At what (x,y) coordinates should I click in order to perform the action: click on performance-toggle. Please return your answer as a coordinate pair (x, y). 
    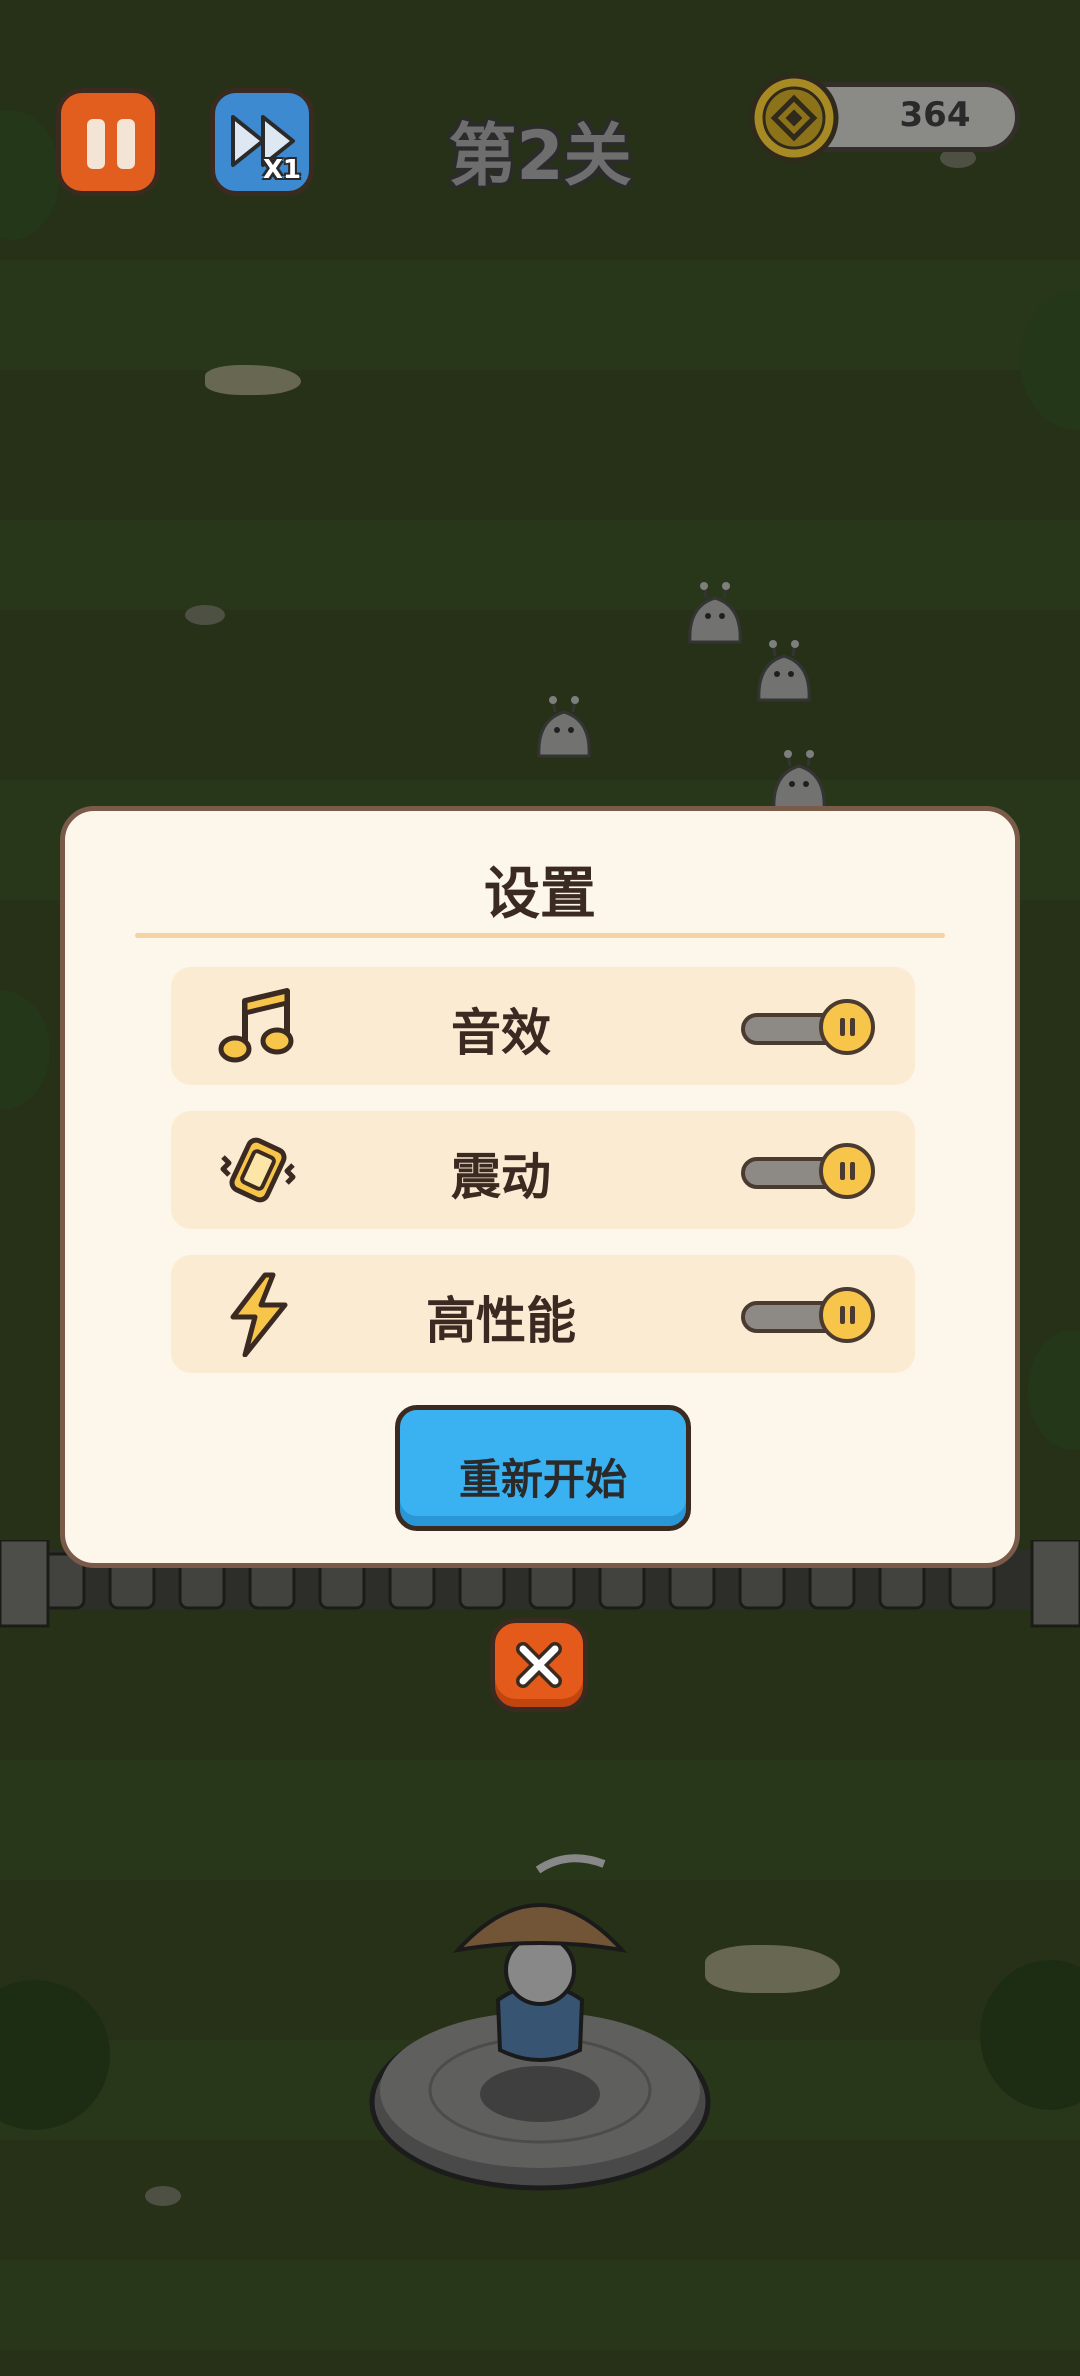
    Looking at the image, I should click on (808, 1315).